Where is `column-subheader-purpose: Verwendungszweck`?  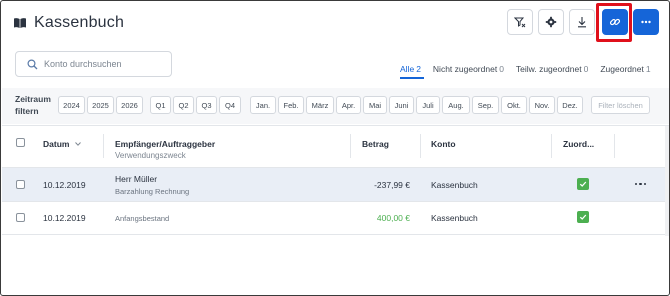
column-subheader-purpose: Verwendungszweck is located at coordinates (150, 155).